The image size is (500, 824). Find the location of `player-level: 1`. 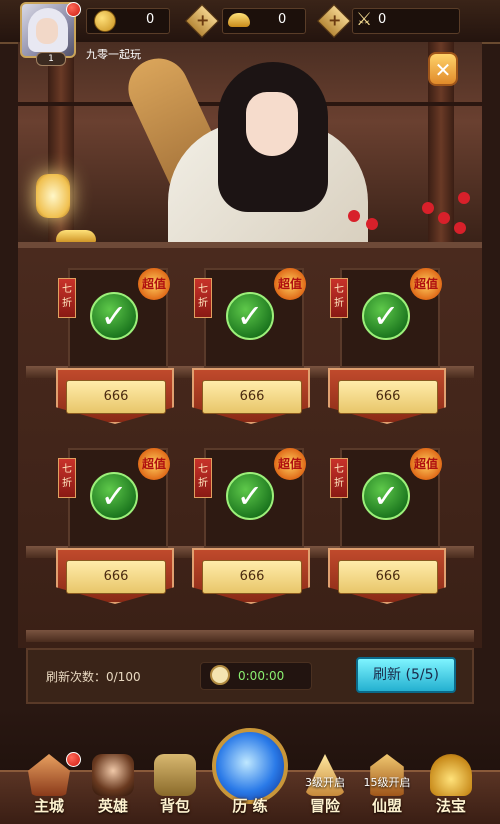

player-level: 1 is located at coordinates (51, 59).